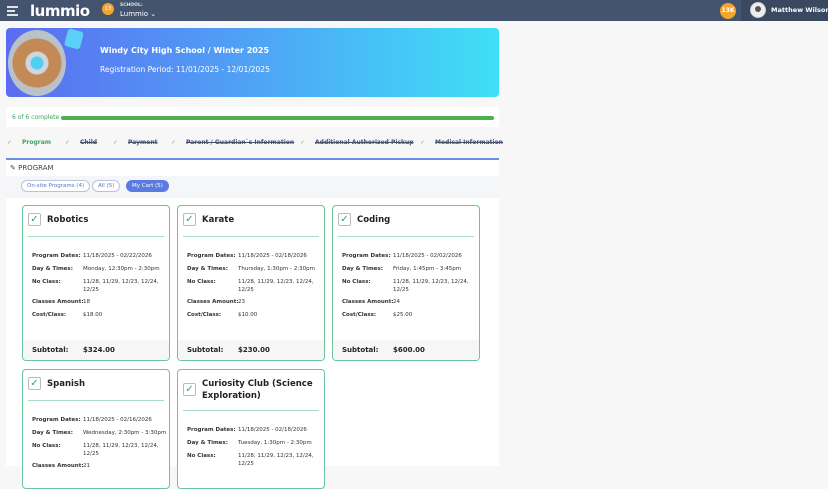 This screenshot has width=828, height=489. What do you see at coordinates (758, 10) in the screenshot?
I see `avatar` at bounding box center [758, 10].